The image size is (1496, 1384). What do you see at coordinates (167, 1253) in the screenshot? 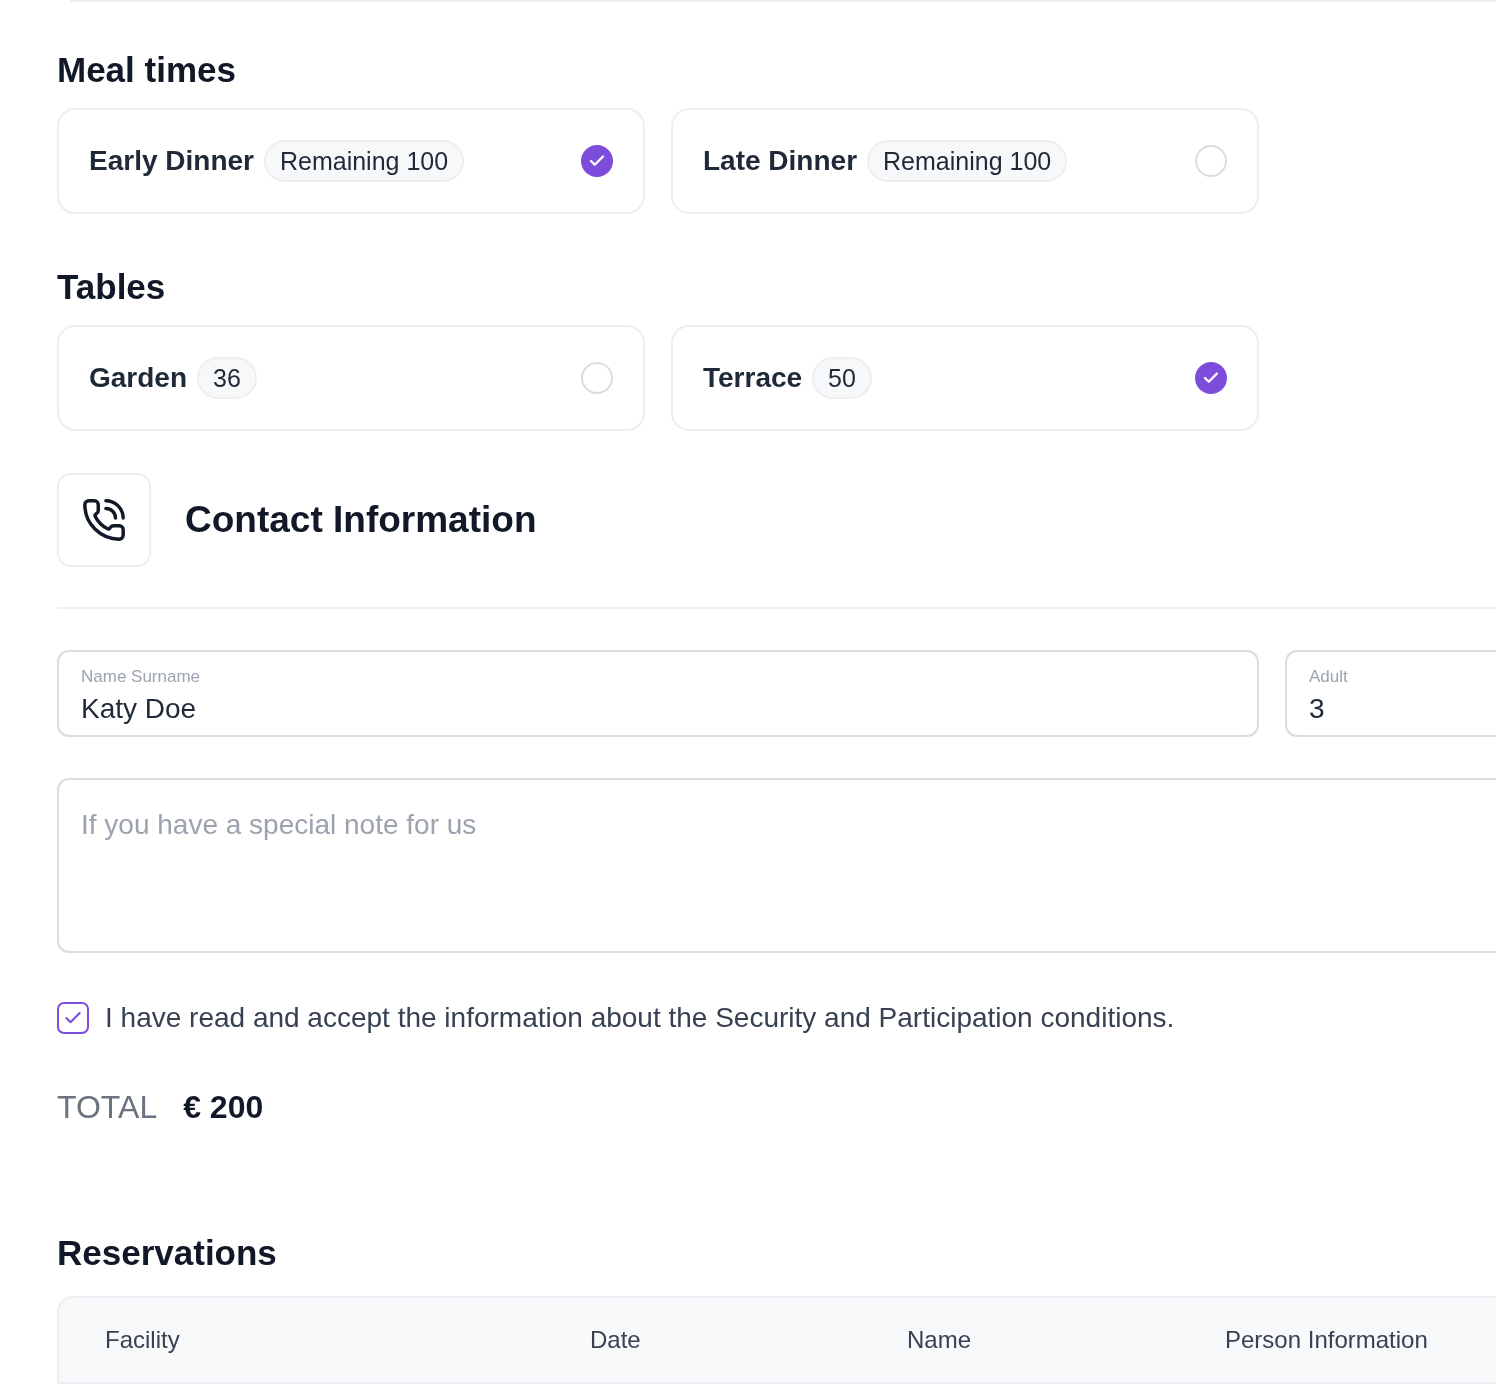
I see `section-title: Reservations` at bounding box center [167, 1253].